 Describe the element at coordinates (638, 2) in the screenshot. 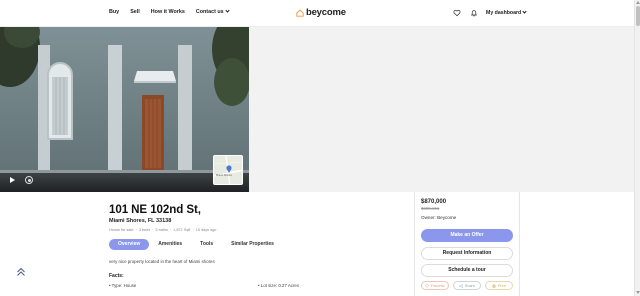

I see `scroll-up-arrow-icon` at that location.